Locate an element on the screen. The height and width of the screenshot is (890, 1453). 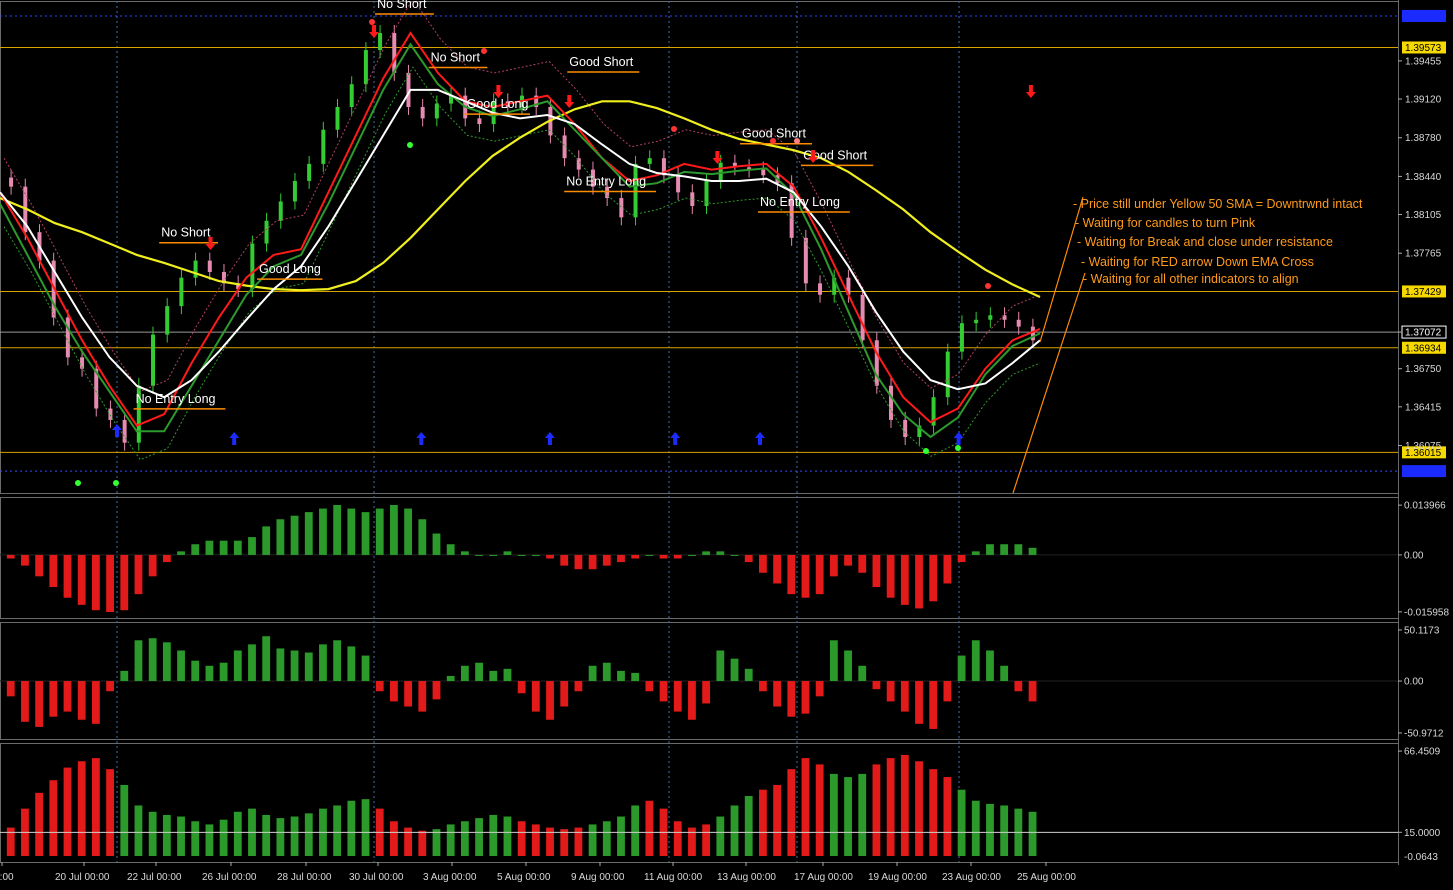
trade-note: - Waiting for RED arrow Down EMA Cross is located at coordinates (1197, 262).